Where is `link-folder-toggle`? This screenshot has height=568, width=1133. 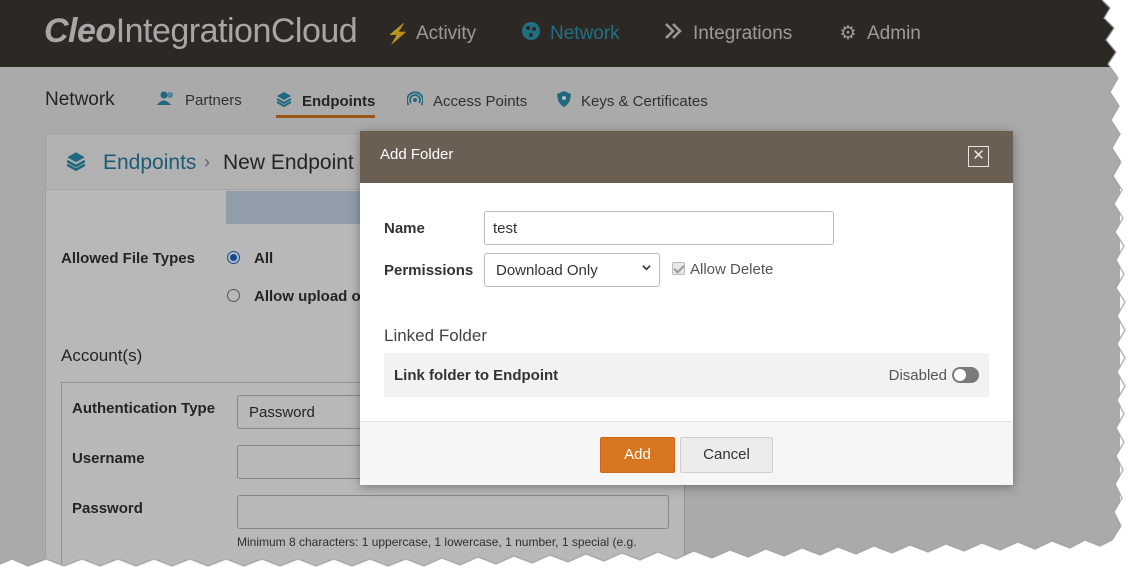 link-folder-toggle is located at coordinates (965, 375).